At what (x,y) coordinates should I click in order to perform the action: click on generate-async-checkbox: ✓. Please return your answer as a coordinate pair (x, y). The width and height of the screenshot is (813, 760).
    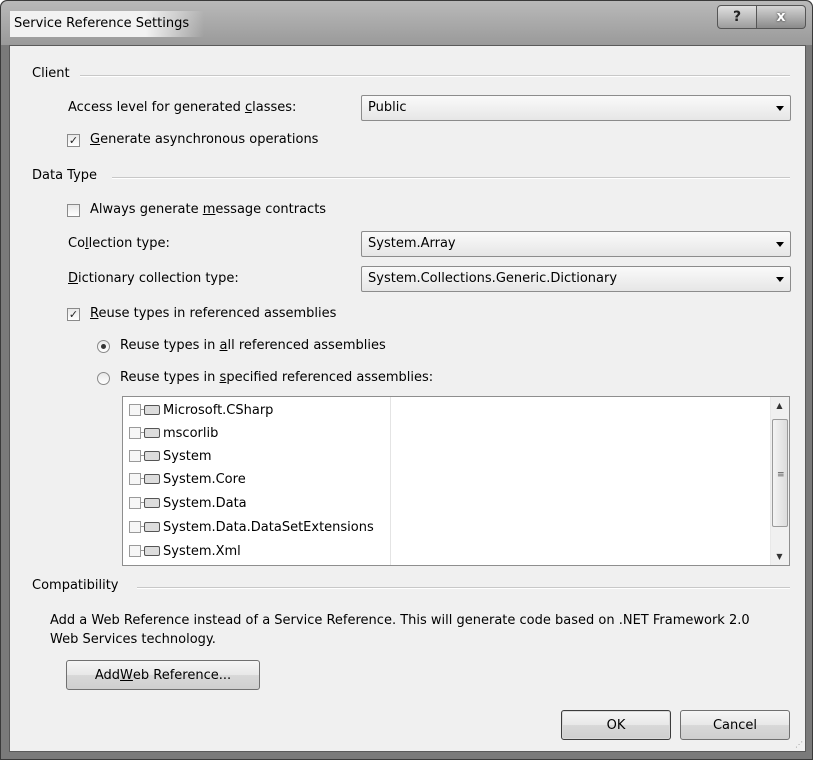
    Looking at the image, I should click on (73, 140).